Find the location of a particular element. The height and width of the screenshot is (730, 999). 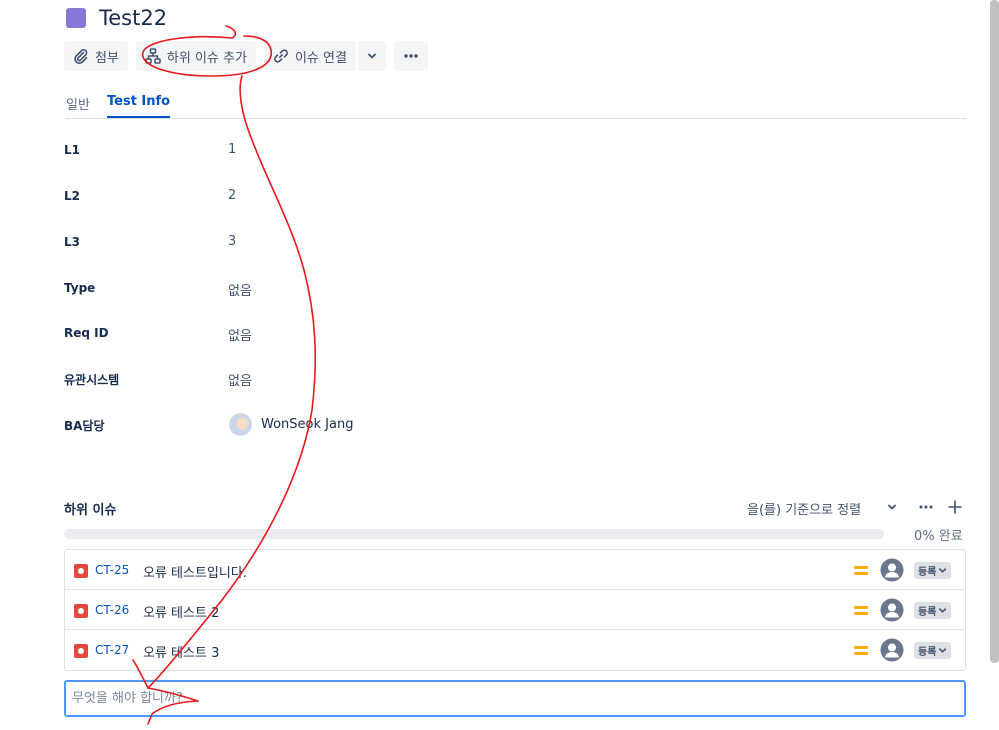

link-issue-button: 이슈 연결 is located at coordinates (309, 56).